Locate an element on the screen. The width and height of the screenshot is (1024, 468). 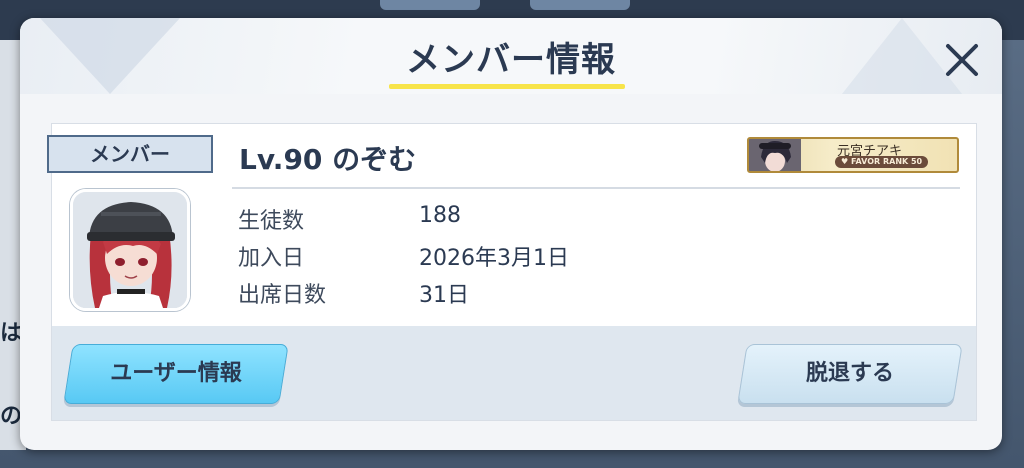
member-name: Lv.90 のぞむ is located at coordinates (328, 159).